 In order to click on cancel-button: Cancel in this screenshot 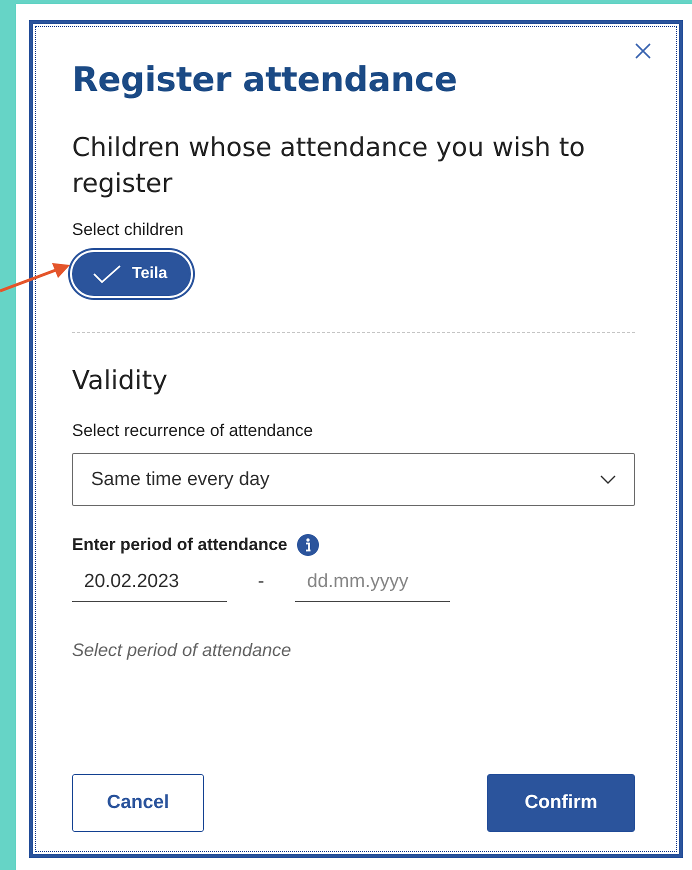, I will do `click(138, 803)`.